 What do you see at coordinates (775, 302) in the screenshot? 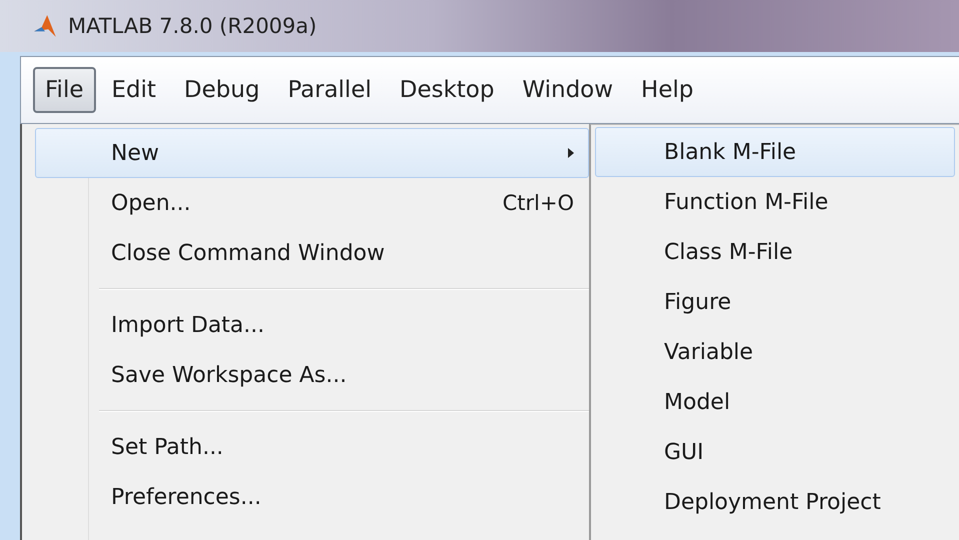
I see `menu-item: Figure` at bounding box center [775, 302].